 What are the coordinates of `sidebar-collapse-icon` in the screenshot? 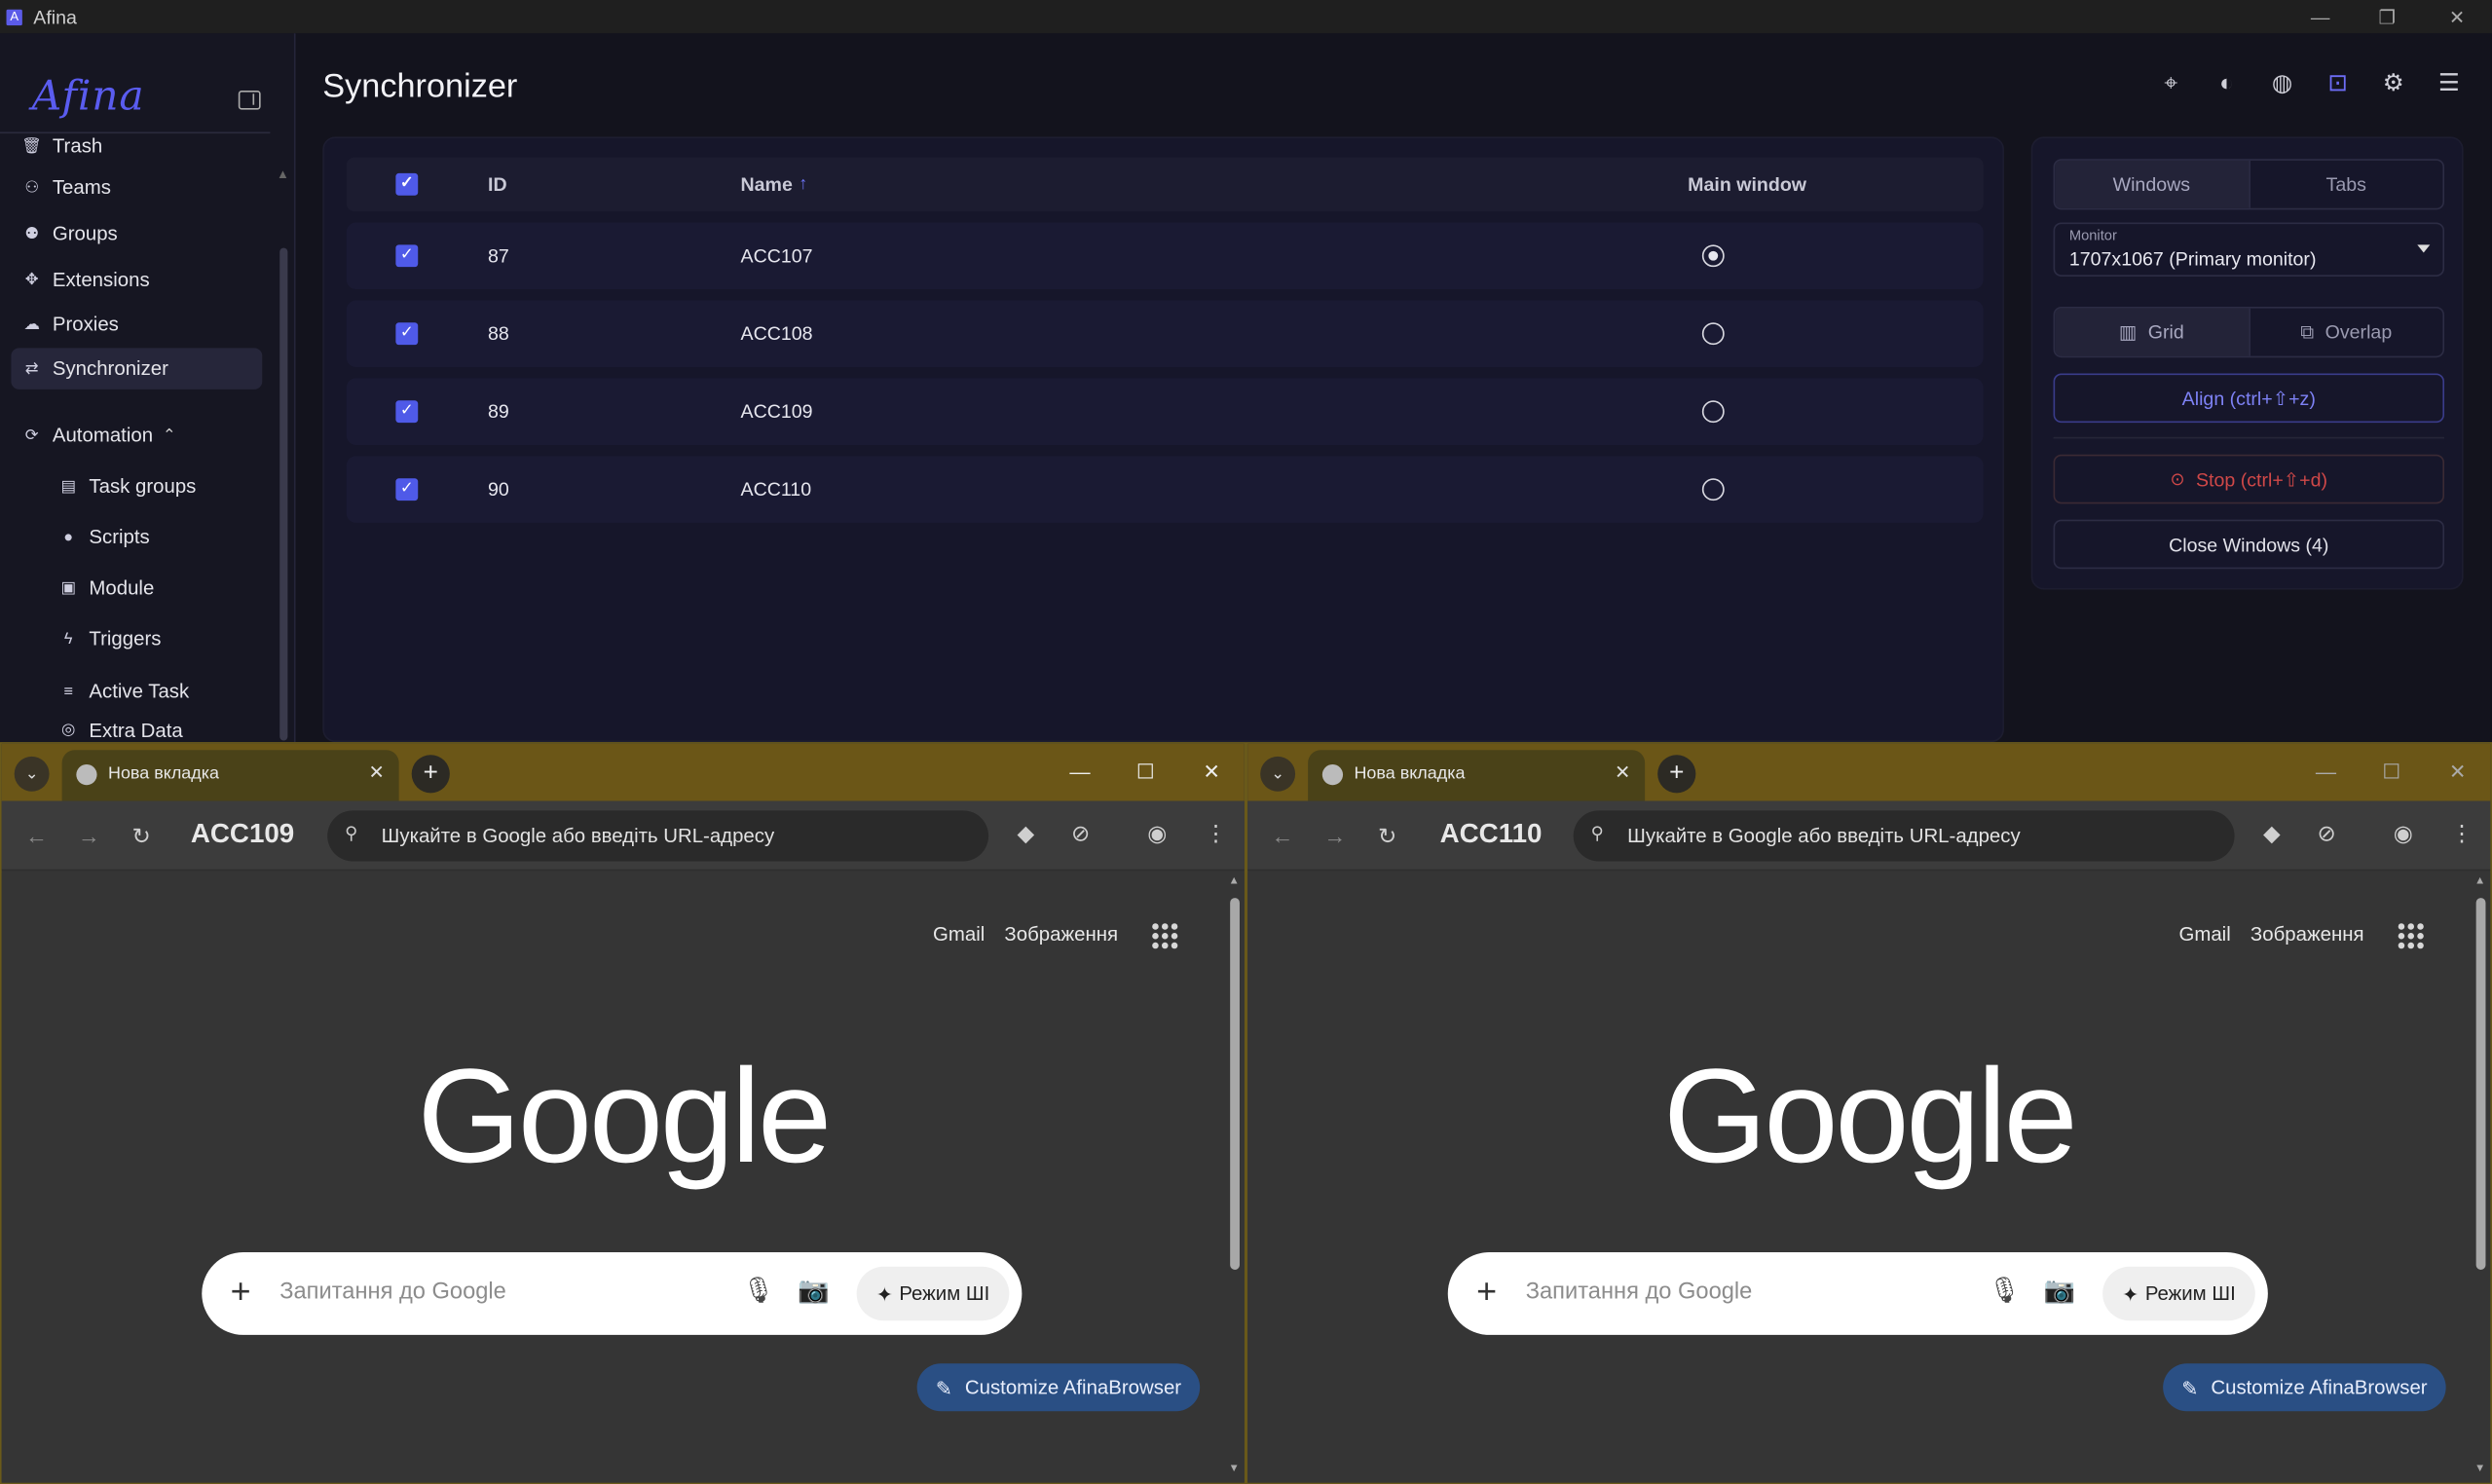 It's located at (249, 100).